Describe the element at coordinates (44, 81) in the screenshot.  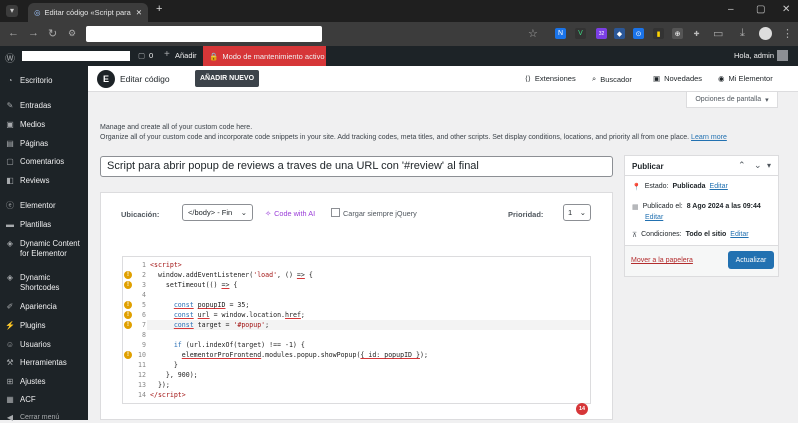
I see `sidebar-item-dashboard: ◔ Escritorio` at that location.